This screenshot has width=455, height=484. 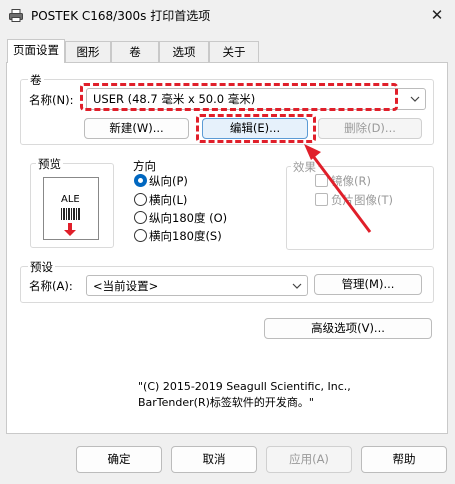 I want to click on cancel-button: 取消, so click(x=214, y=459).